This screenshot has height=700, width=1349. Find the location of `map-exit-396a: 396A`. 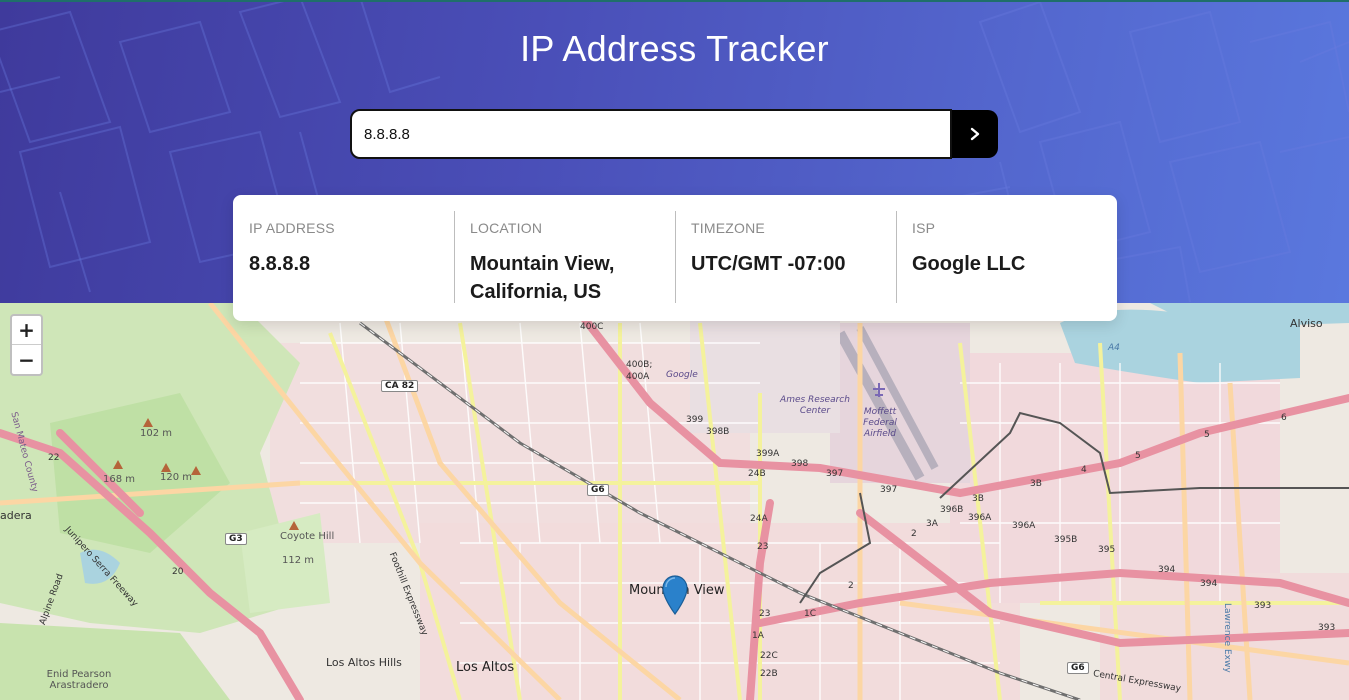

map-exit-396a: 396A is located at coordinates (980, 518).